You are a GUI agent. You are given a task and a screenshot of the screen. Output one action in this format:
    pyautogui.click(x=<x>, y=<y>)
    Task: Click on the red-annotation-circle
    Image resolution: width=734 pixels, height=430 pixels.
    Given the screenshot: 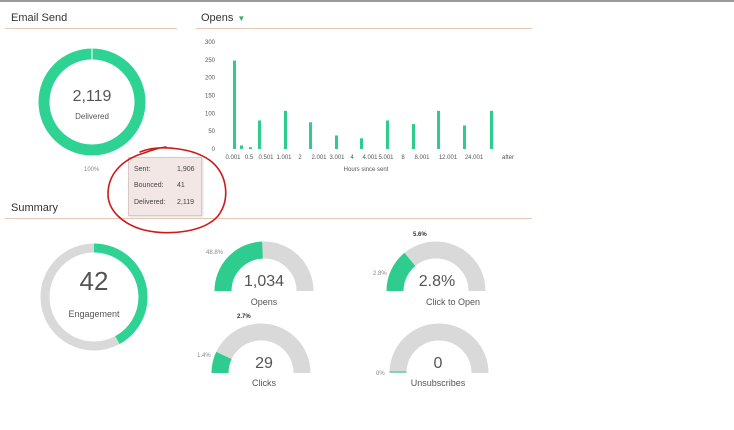 What is the action you would take?
    pyautogui.click(x=167, y=190)
    